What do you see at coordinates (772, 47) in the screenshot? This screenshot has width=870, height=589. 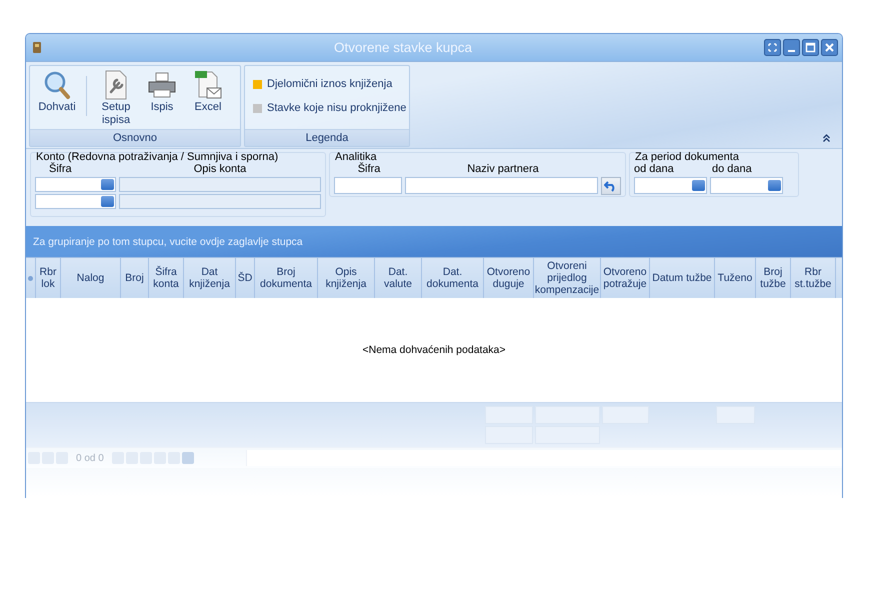 I see `restore-layout-icon` at bounding box center [772, 47].